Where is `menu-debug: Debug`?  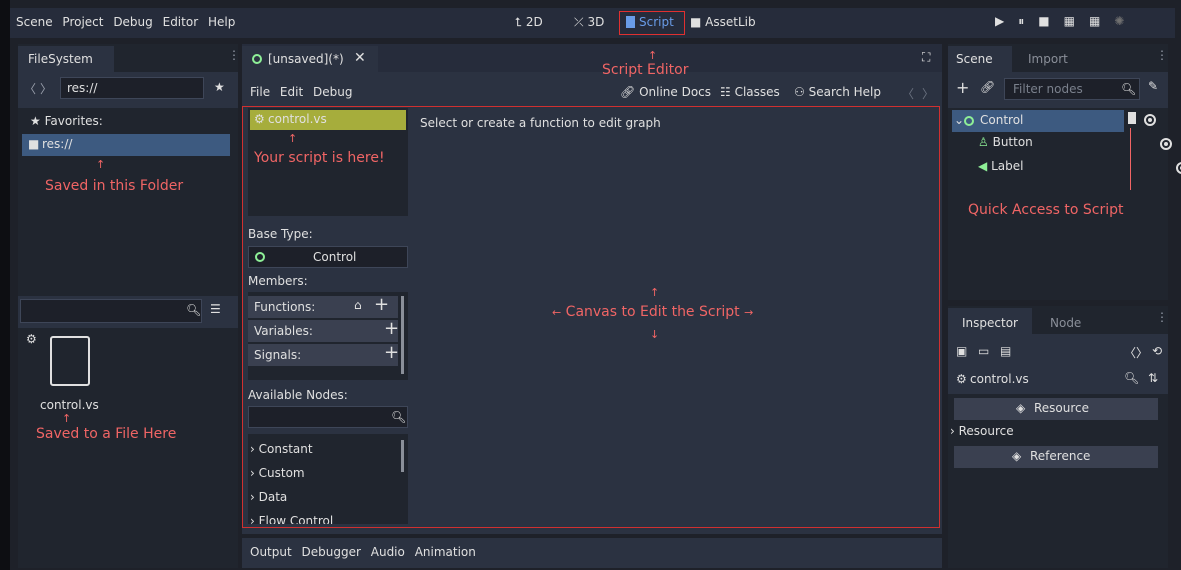
menu-debug: Debug is located at coordinates (132, 22).